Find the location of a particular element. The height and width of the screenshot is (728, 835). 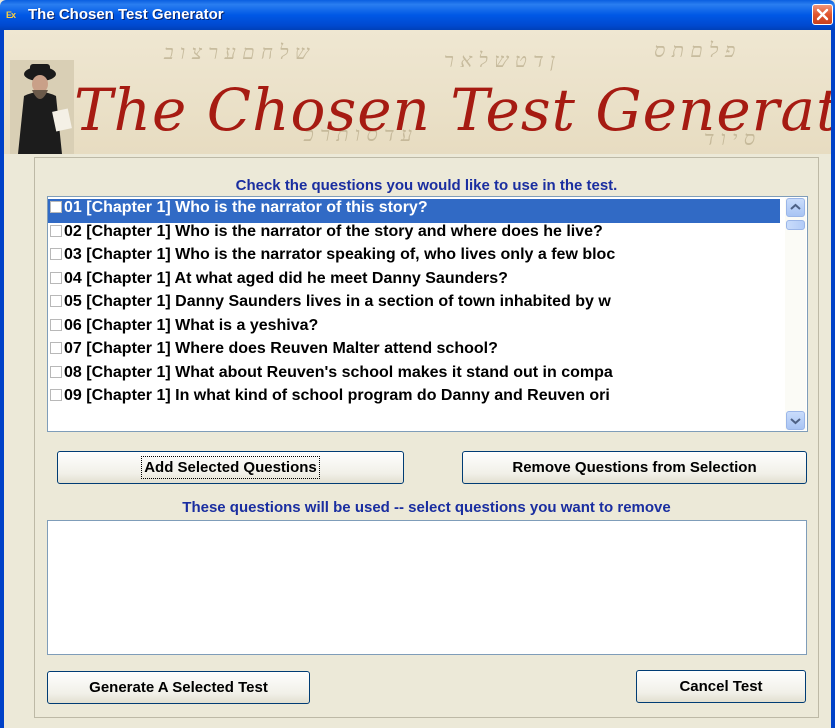

hebrew-background-text: ן ד ט ש ל א ר is located at coordinates (499, 60).